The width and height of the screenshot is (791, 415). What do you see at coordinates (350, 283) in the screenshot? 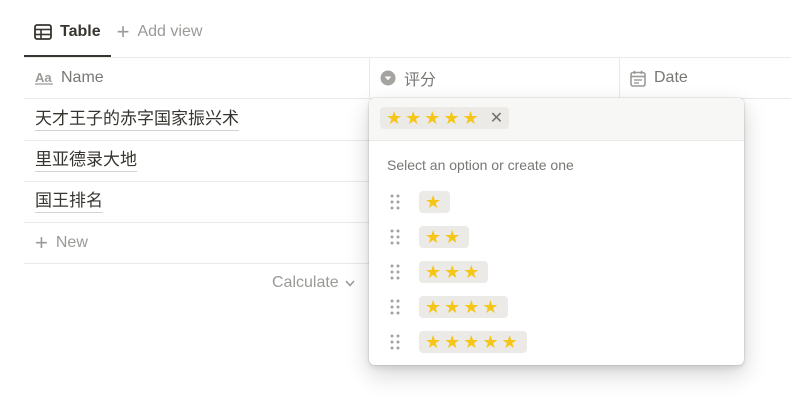
I see `chevron-down-icon` at bounding box center [350, 283].